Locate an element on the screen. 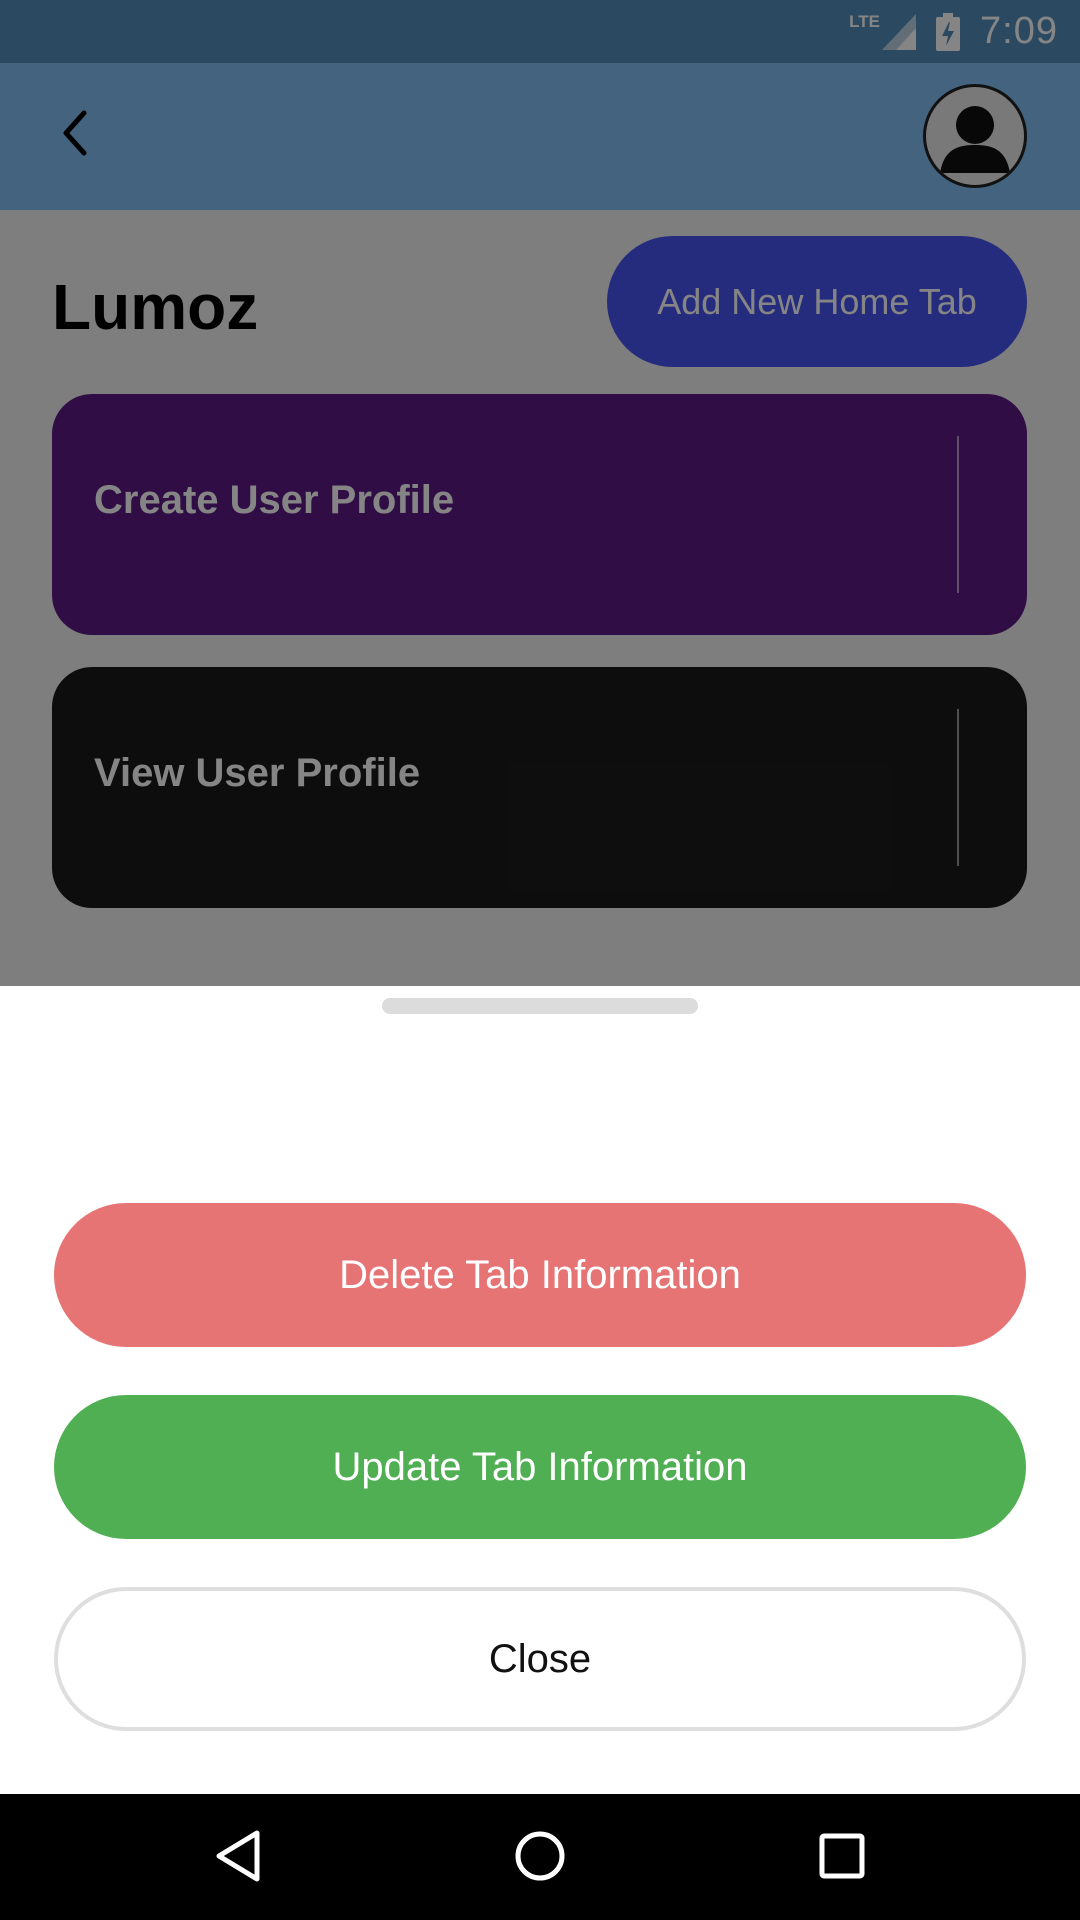  recents-square-icon is located at coordinates (842, 1858).